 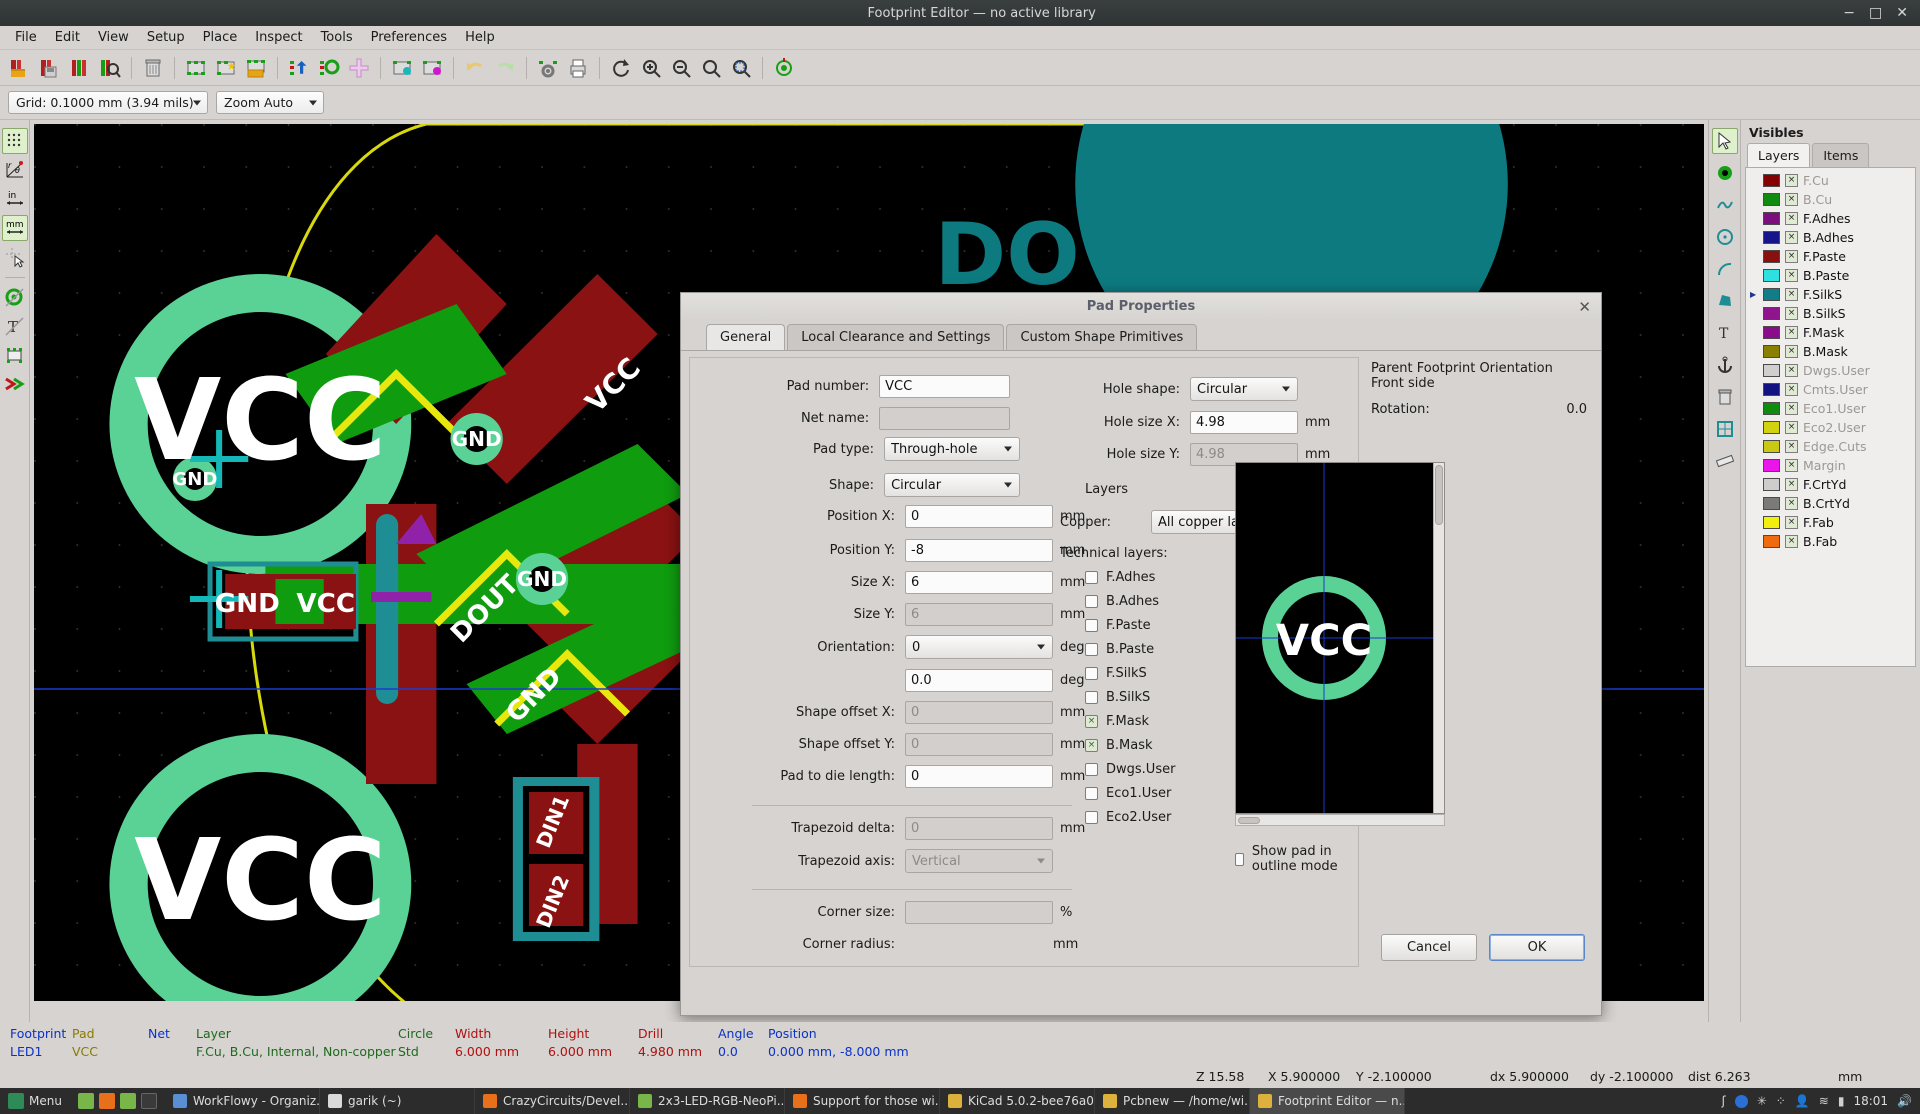 What do you see at coordinates (1249, 820) in the screenshot?
I see `scrollbar-thumb` at bounding box center [1249, 820].